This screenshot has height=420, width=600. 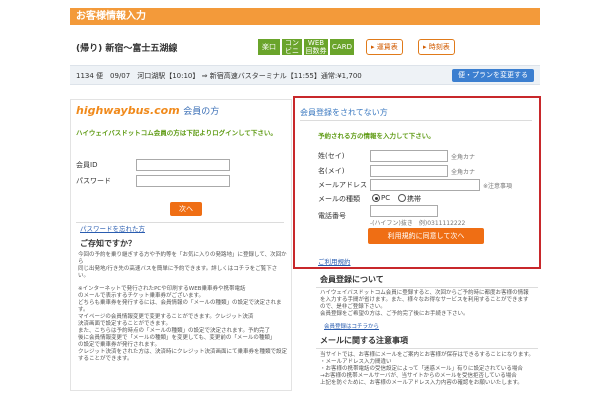 I want to click on info-line: 今回の予約を乗り継ぎする方や予約等を「お気に入りの発路地」に登録して、次回から, so click(x=182, y=258).